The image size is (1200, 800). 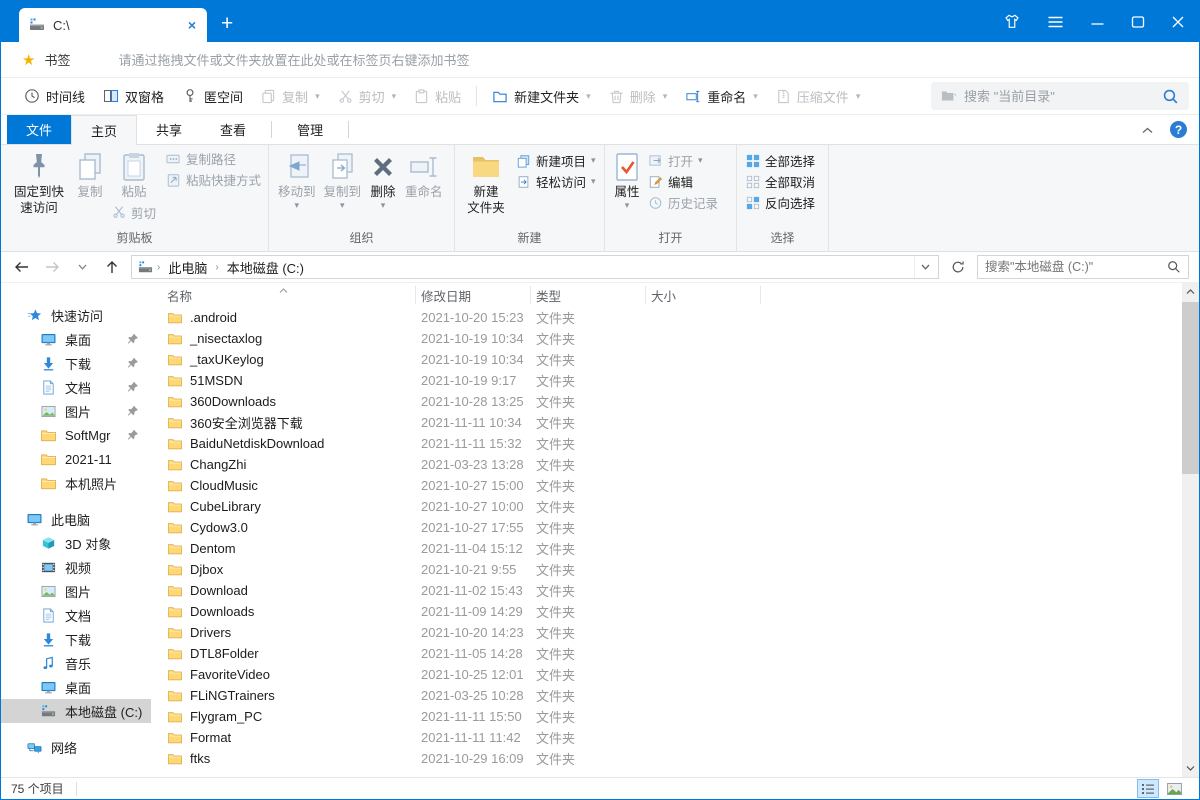 I want to click on invert-selection-button: 反向选择, so click(x=780, y=202).